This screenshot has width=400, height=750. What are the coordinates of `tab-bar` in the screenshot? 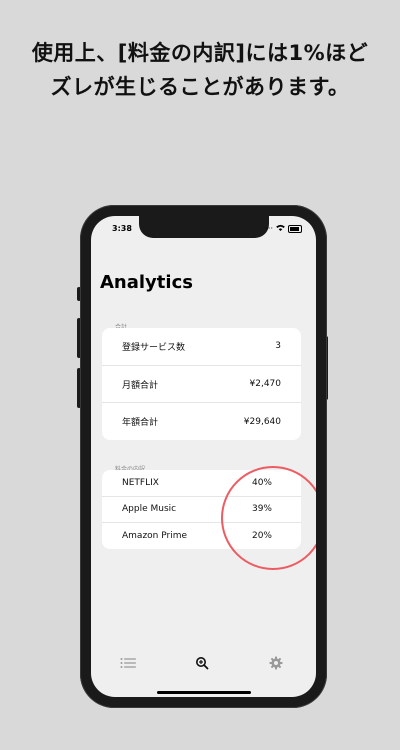 It's located at (203, 663).